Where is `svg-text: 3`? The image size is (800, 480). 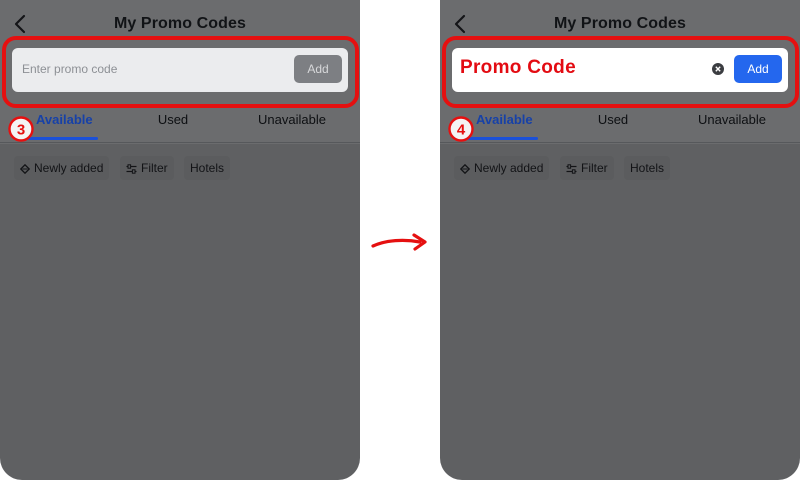
svg-text: 3 is located at coordinates (21, 130).